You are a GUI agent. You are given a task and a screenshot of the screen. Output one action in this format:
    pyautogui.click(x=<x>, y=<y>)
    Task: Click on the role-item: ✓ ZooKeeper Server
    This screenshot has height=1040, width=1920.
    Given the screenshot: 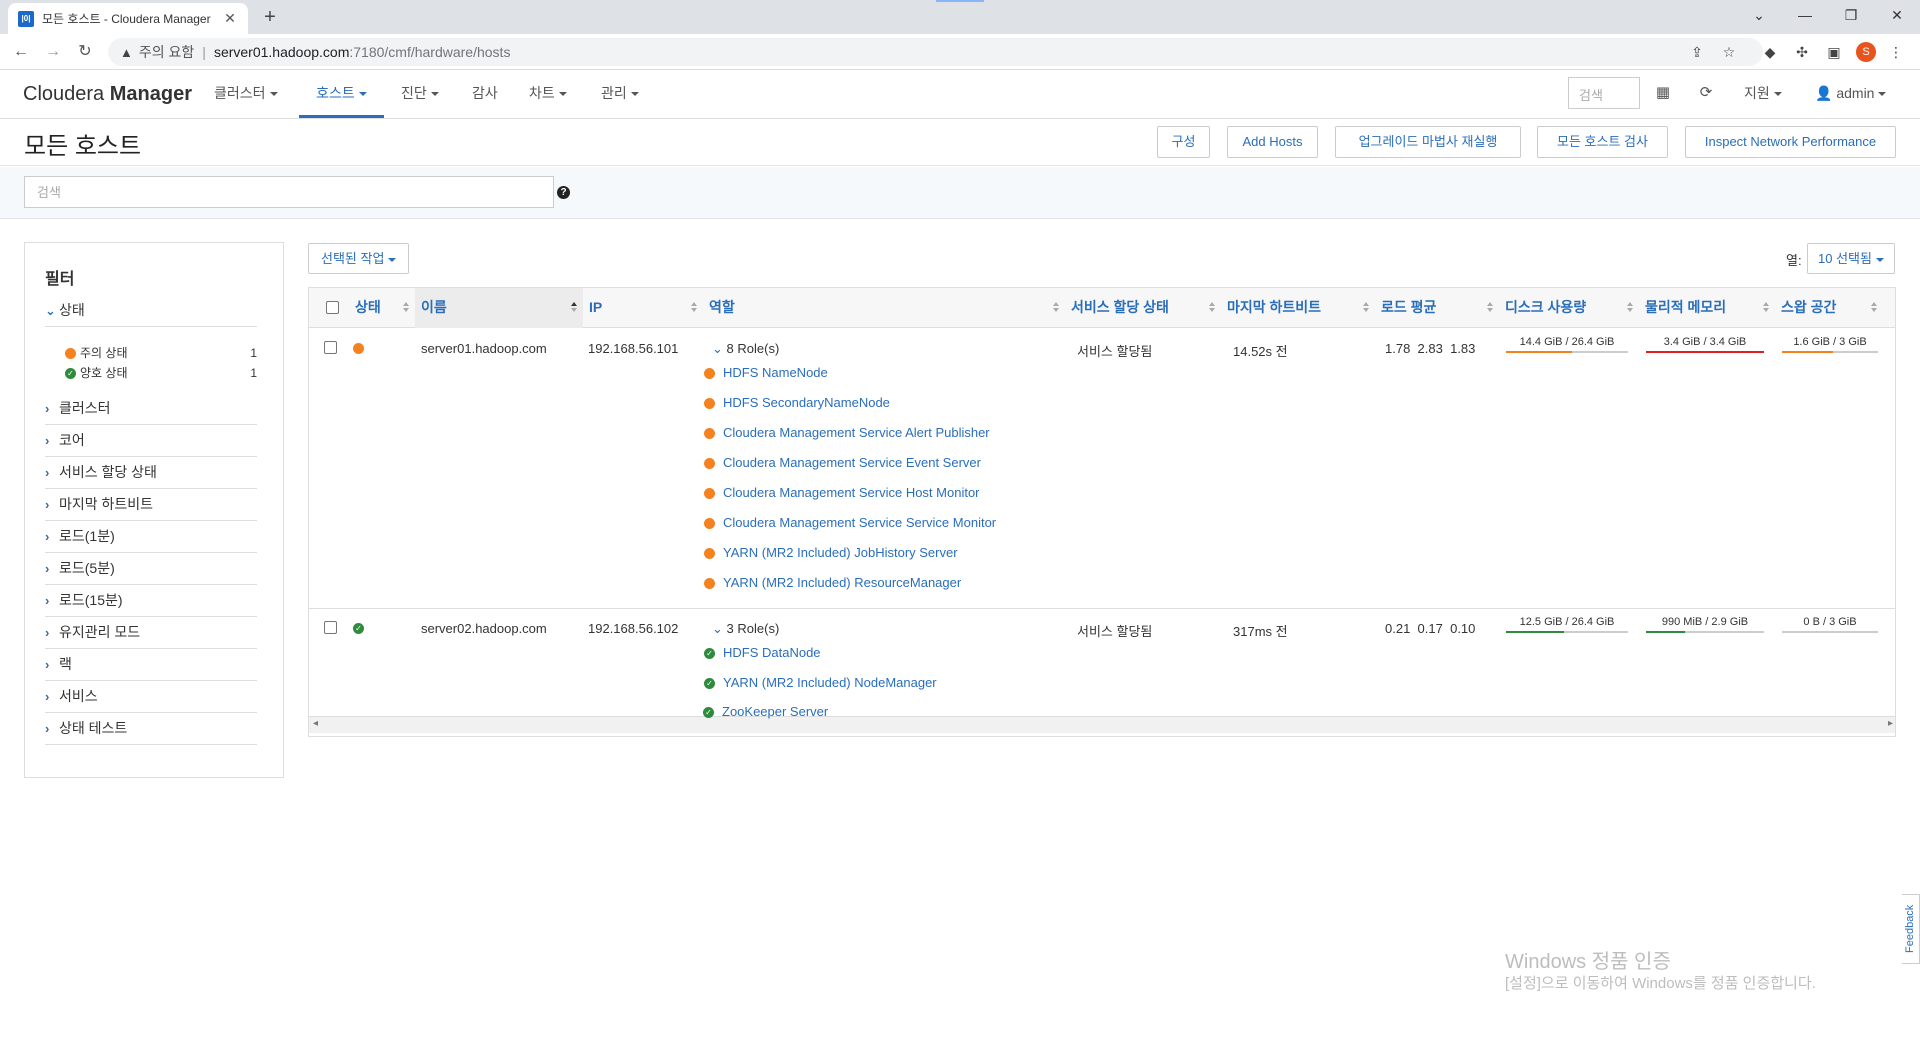 What is the action you would take?
    pyautogui.click(x=765, y=712)
    